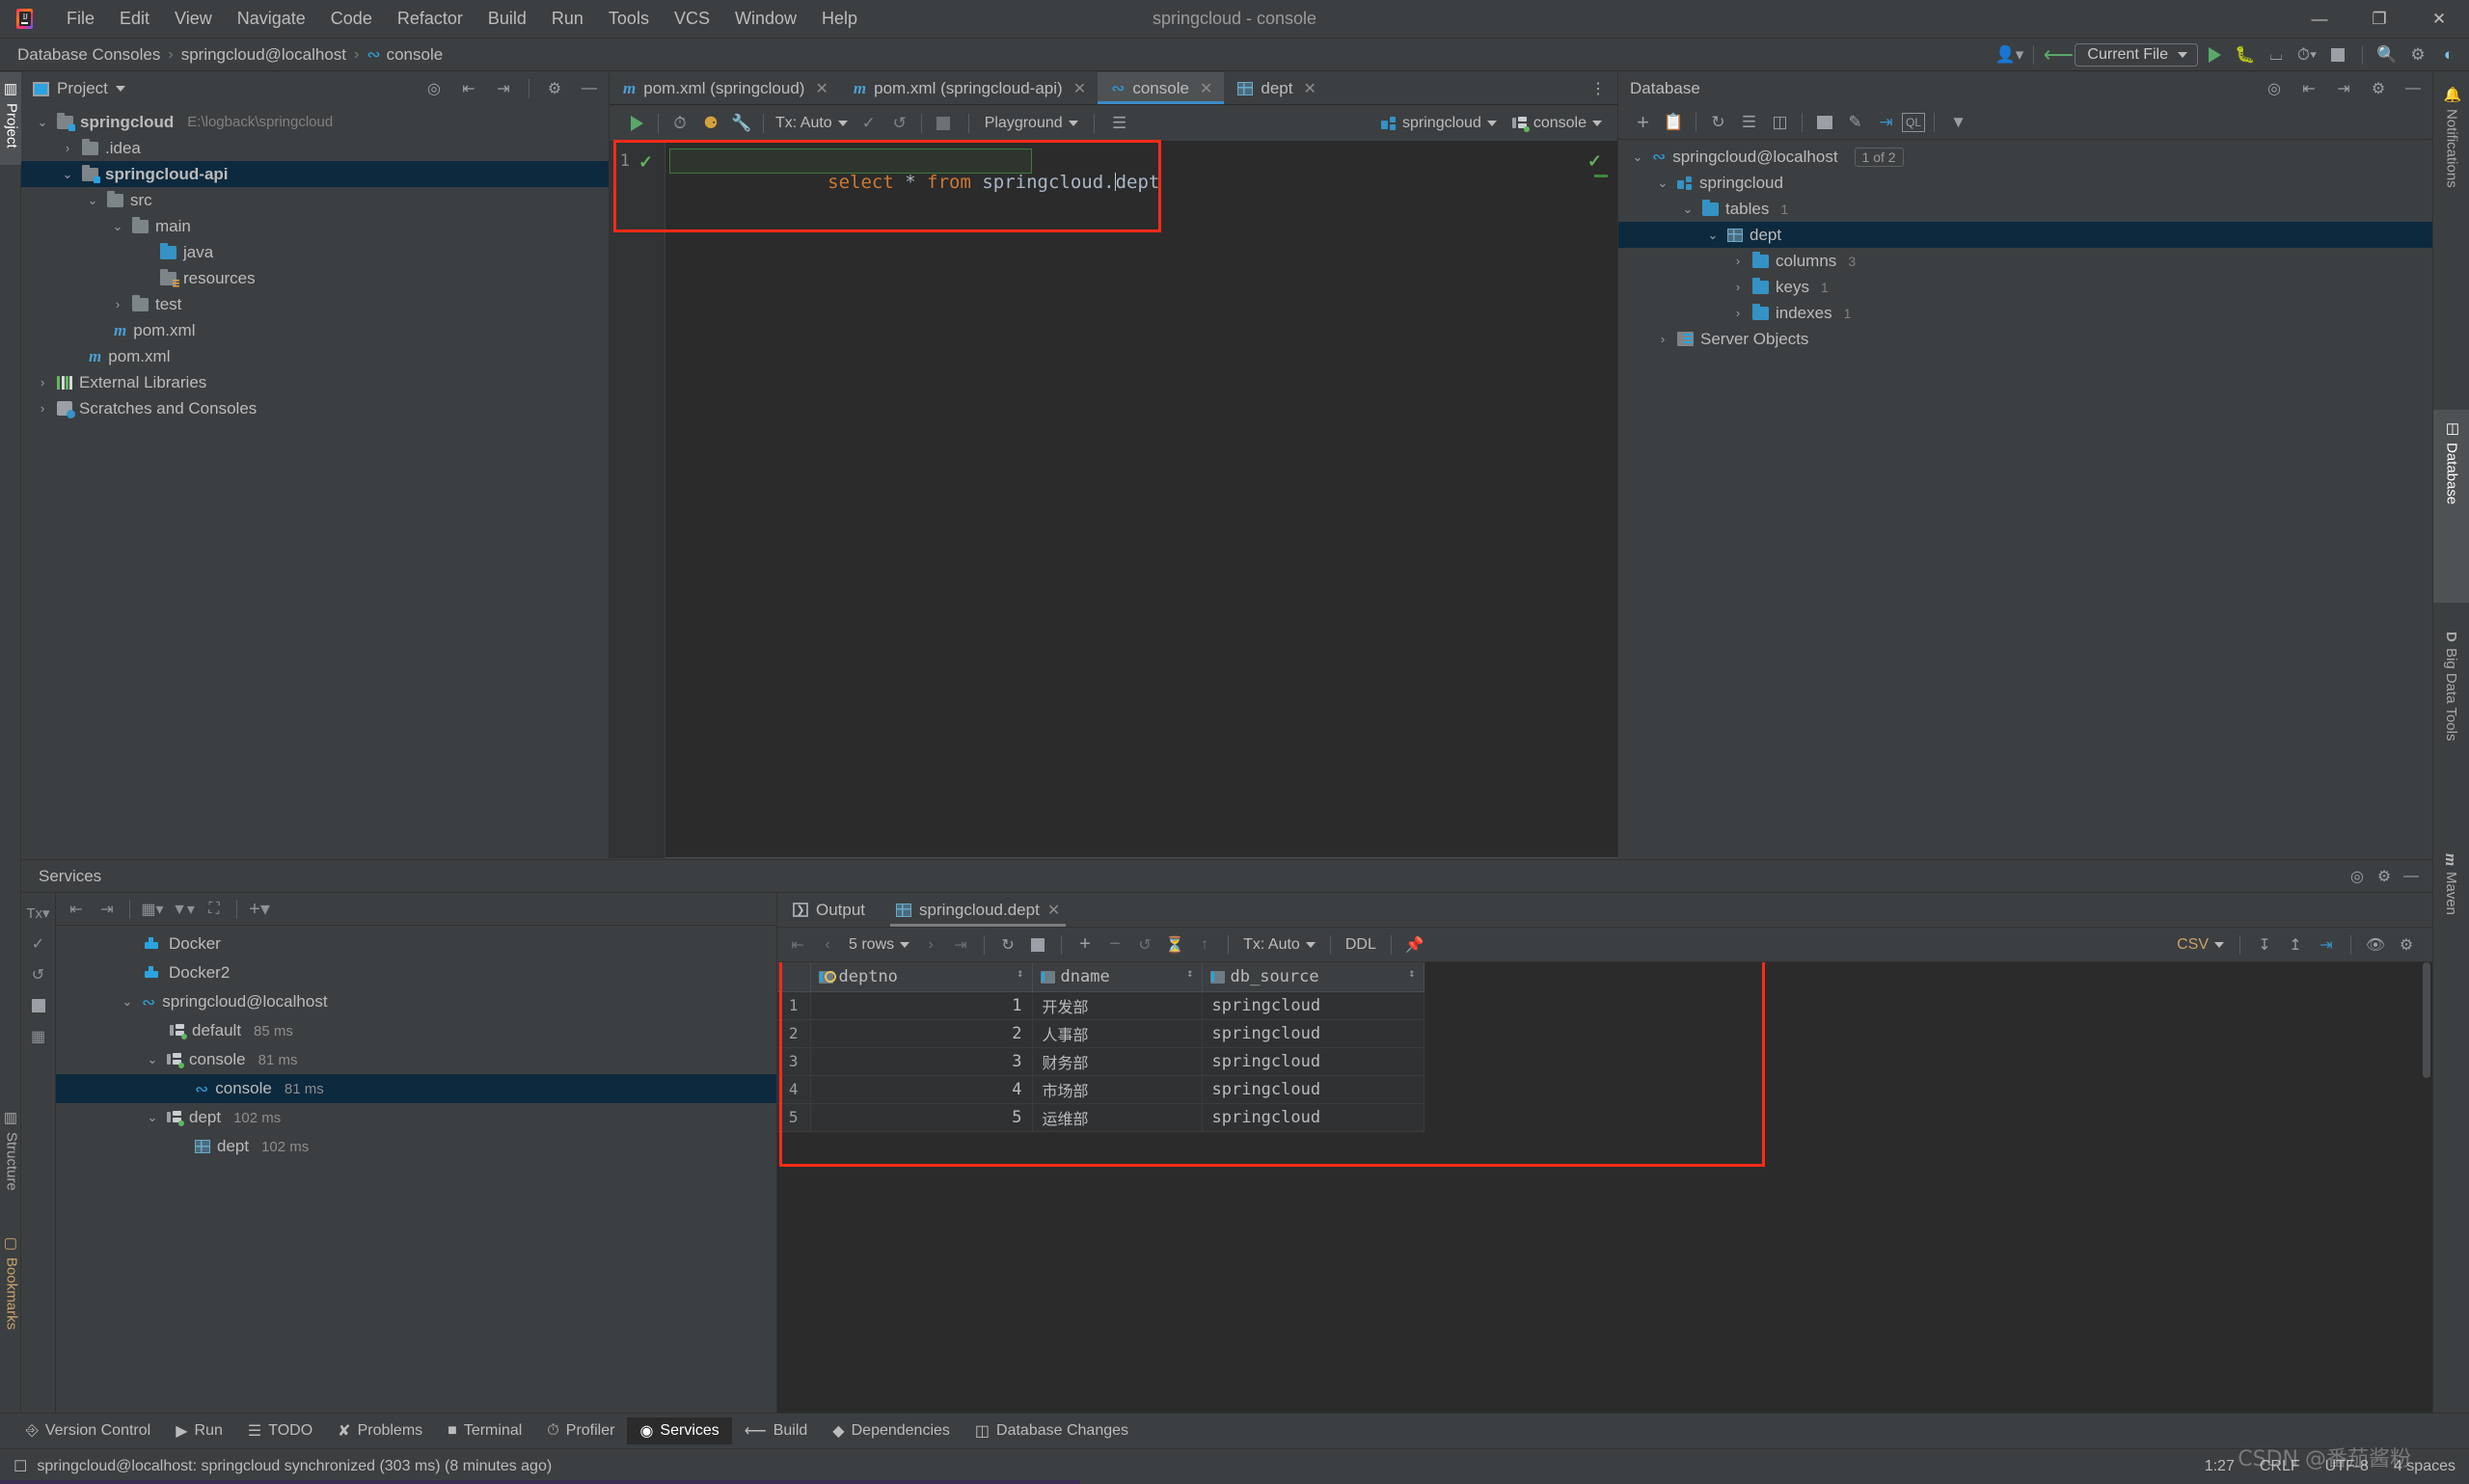  What do you see at coordinates (741, 123) in the screenshot?
I see `db-tools-icon: 🔧` at bounding box center [741, 123].